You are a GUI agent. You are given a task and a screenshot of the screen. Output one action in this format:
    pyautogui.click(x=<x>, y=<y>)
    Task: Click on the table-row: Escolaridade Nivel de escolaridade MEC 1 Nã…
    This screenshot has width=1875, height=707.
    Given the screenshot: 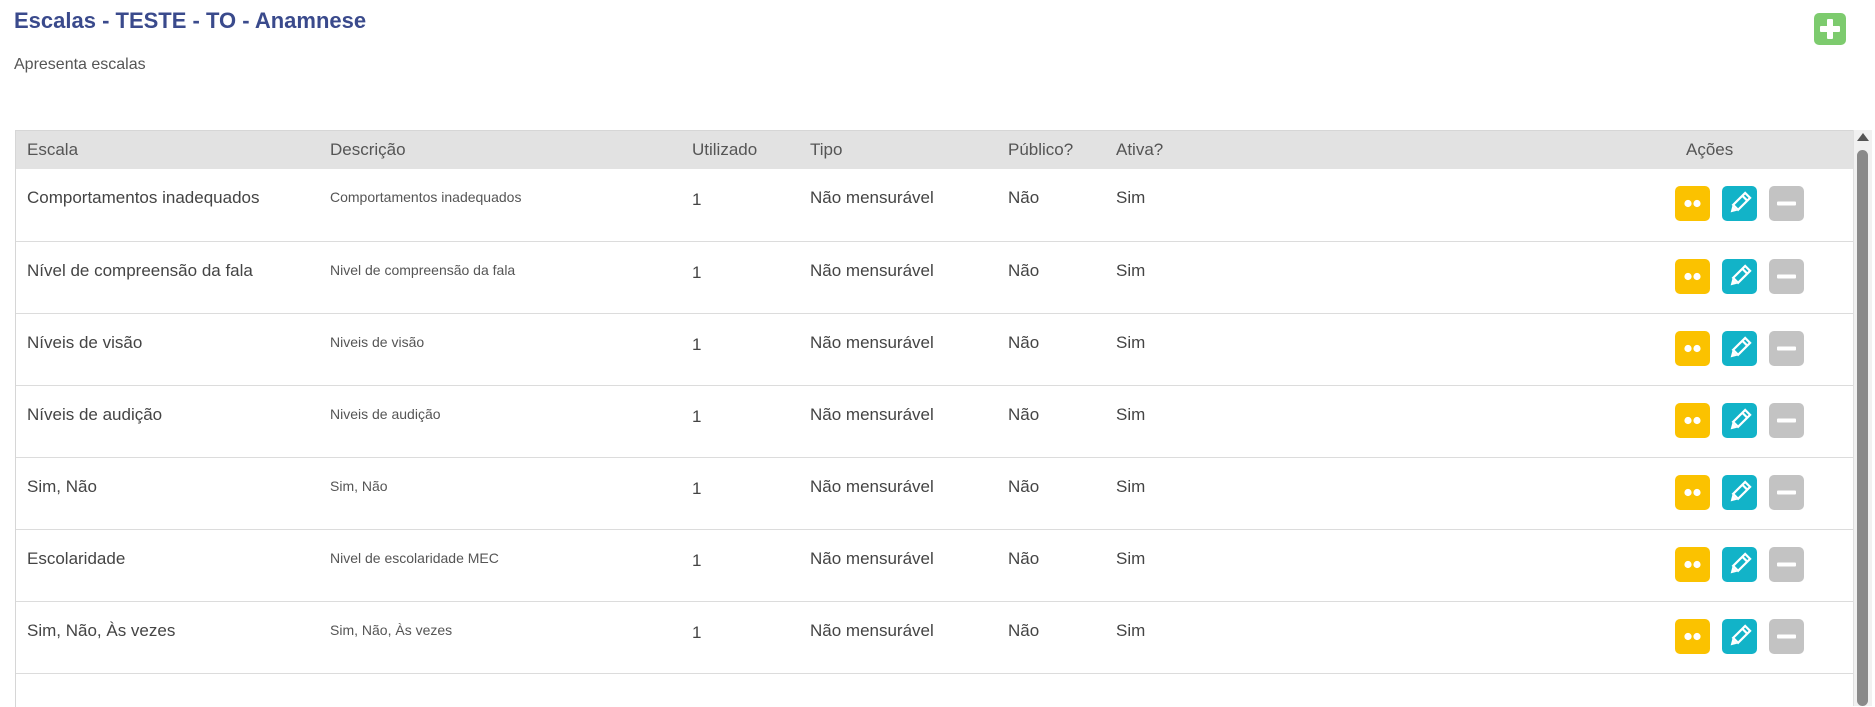 What is the action you would take?
    pyautogui.click(x=934, y=565)
    